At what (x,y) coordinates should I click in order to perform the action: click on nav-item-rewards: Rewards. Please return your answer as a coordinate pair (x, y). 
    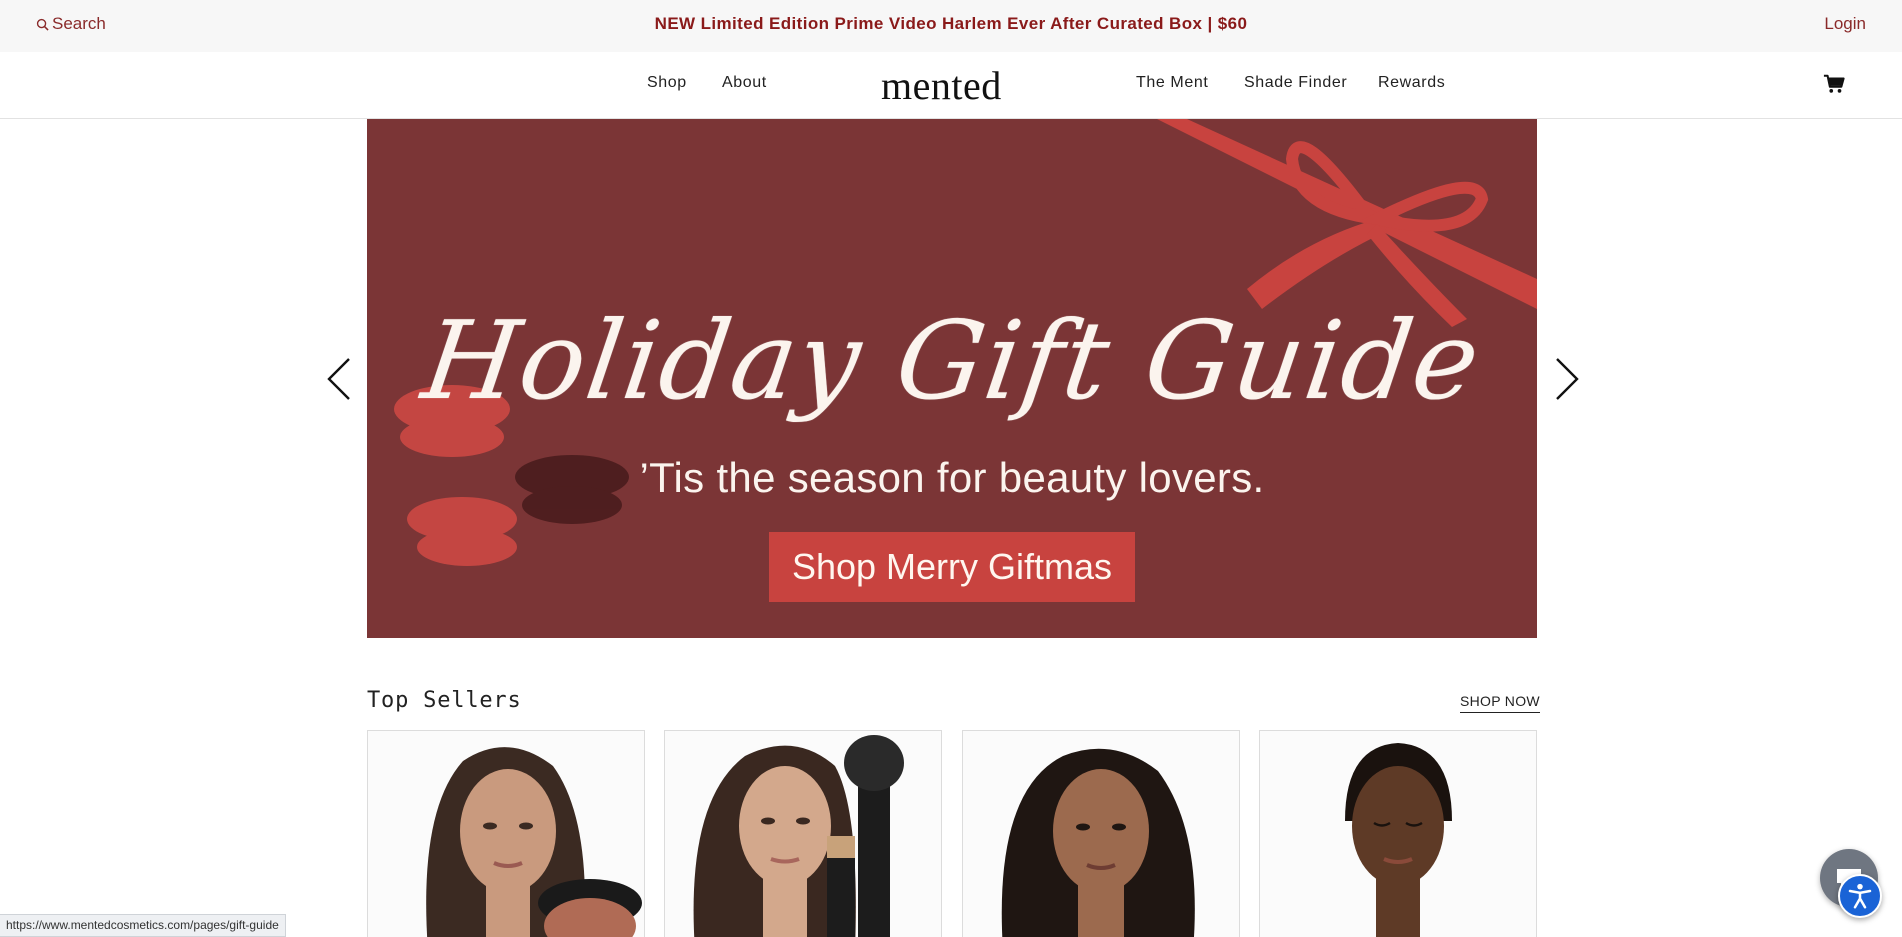
    Looking at the image, I should click on (1411, 83).